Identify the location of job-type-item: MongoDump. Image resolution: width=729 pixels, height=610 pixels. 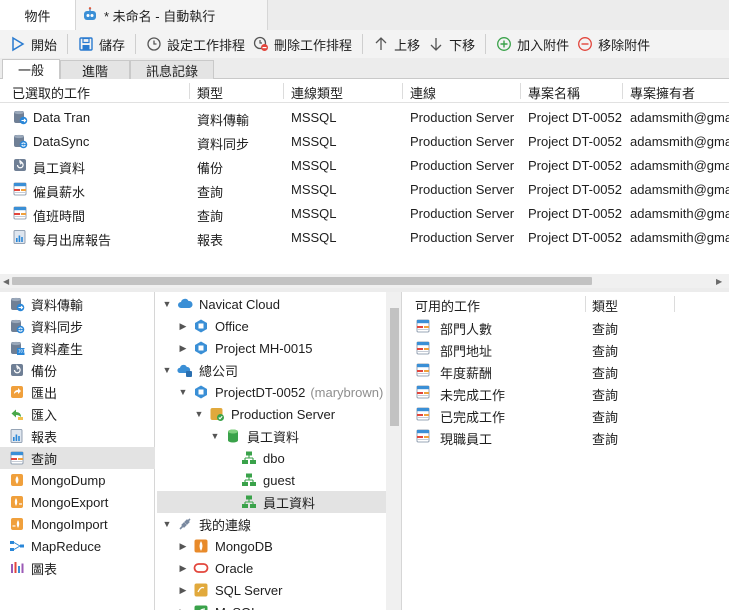
(77, 480).